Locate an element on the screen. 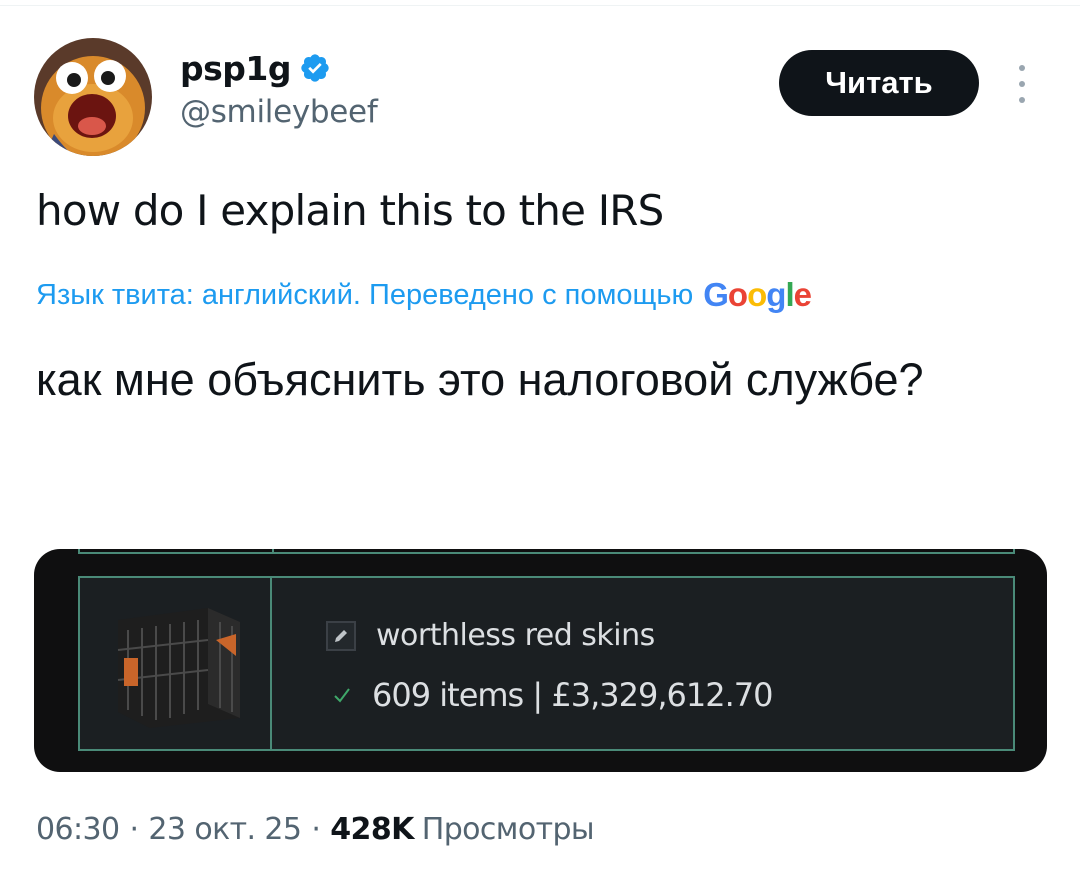  inventory-stats-row: 609 items | £3,329,612.70 is located at coordinates (552, 695).